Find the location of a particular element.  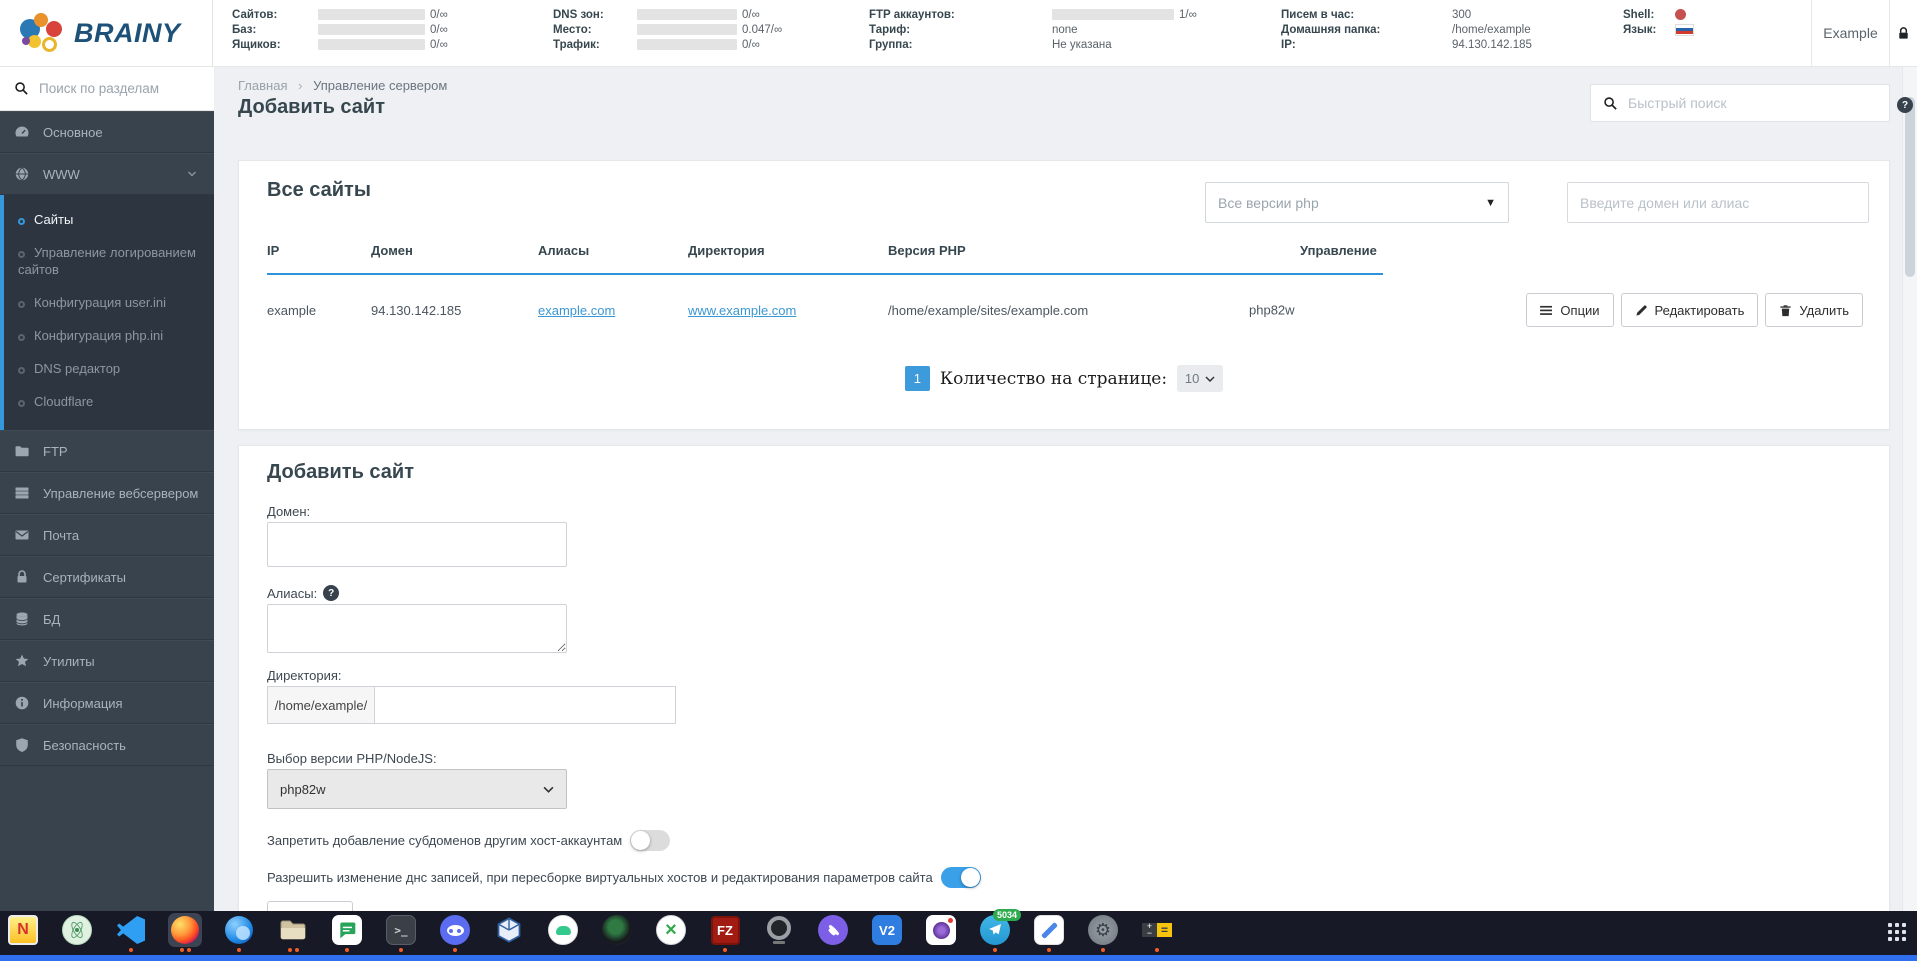

domain-input is located at coordinates (417, 544).